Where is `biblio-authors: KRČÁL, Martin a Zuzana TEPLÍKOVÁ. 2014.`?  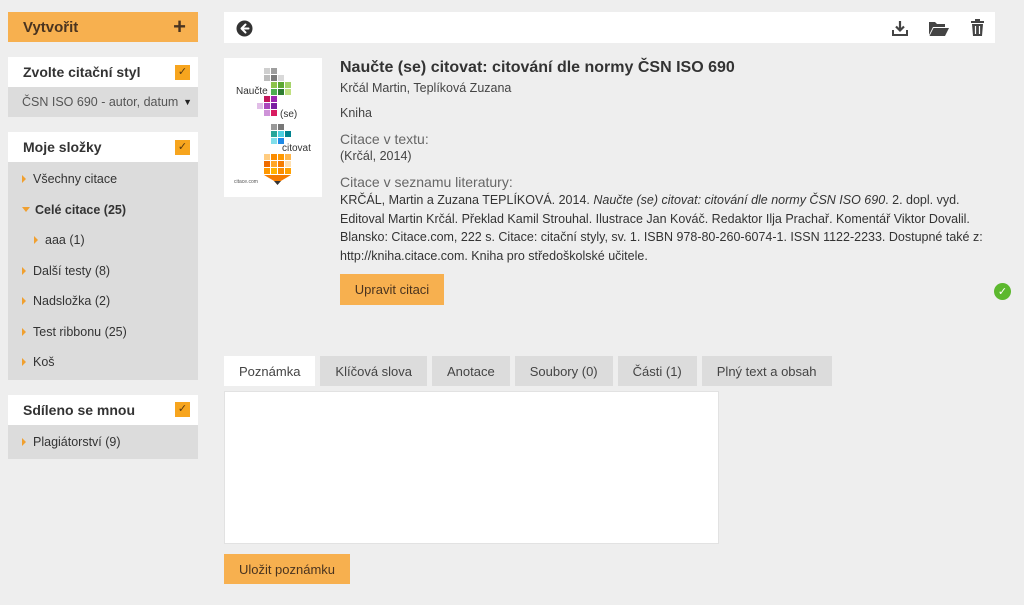
biblio-authors: KRČÁL, Martin a Zuzana TEPLÍKOVÁ. 2014. is located at coordinates (467, 200).